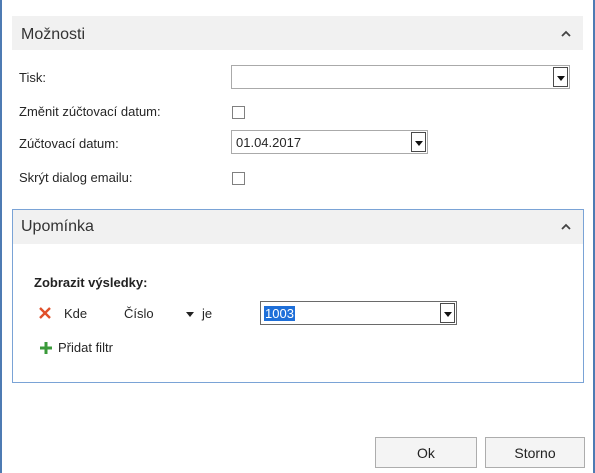 This screenshot has height=473, width=595. I want to click on add-filter-plus-icon, so click(46, 348).